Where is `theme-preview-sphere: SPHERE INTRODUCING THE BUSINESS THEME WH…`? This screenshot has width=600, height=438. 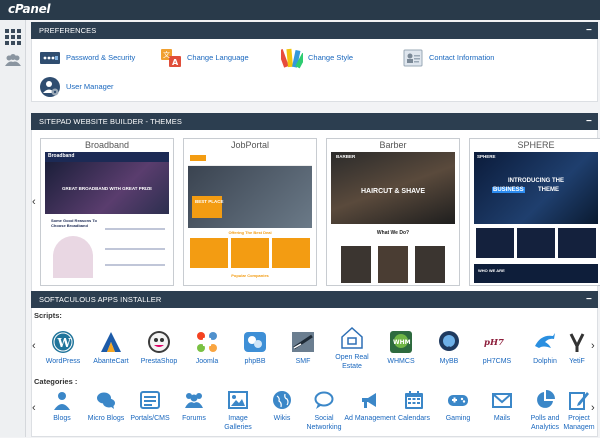
theme-preview-sphere: SPHERE INTRODUCING THE BUSINESS THEME WH… is located at coordinates (536, 217).